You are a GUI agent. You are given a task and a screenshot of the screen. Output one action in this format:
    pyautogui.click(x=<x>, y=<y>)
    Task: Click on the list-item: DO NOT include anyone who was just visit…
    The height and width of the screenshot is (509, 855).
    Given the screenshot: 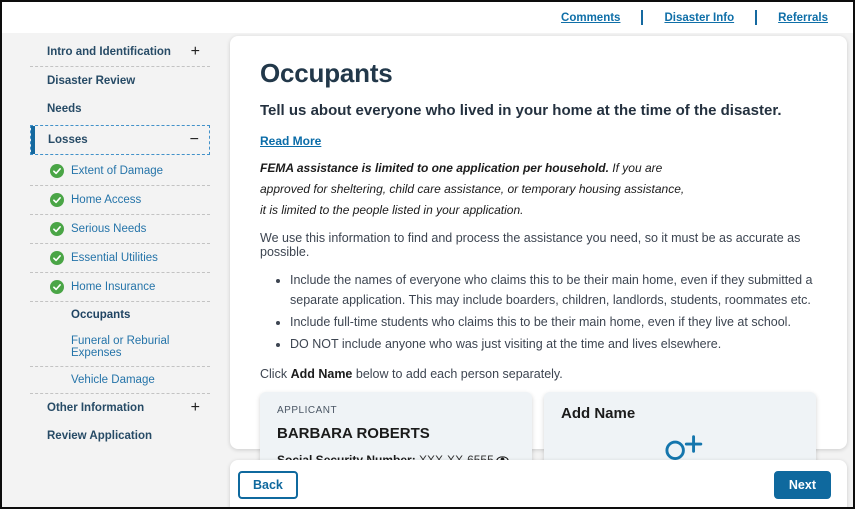 What is the action you would take?
    pyautogui.click(x=553, y=344)
    